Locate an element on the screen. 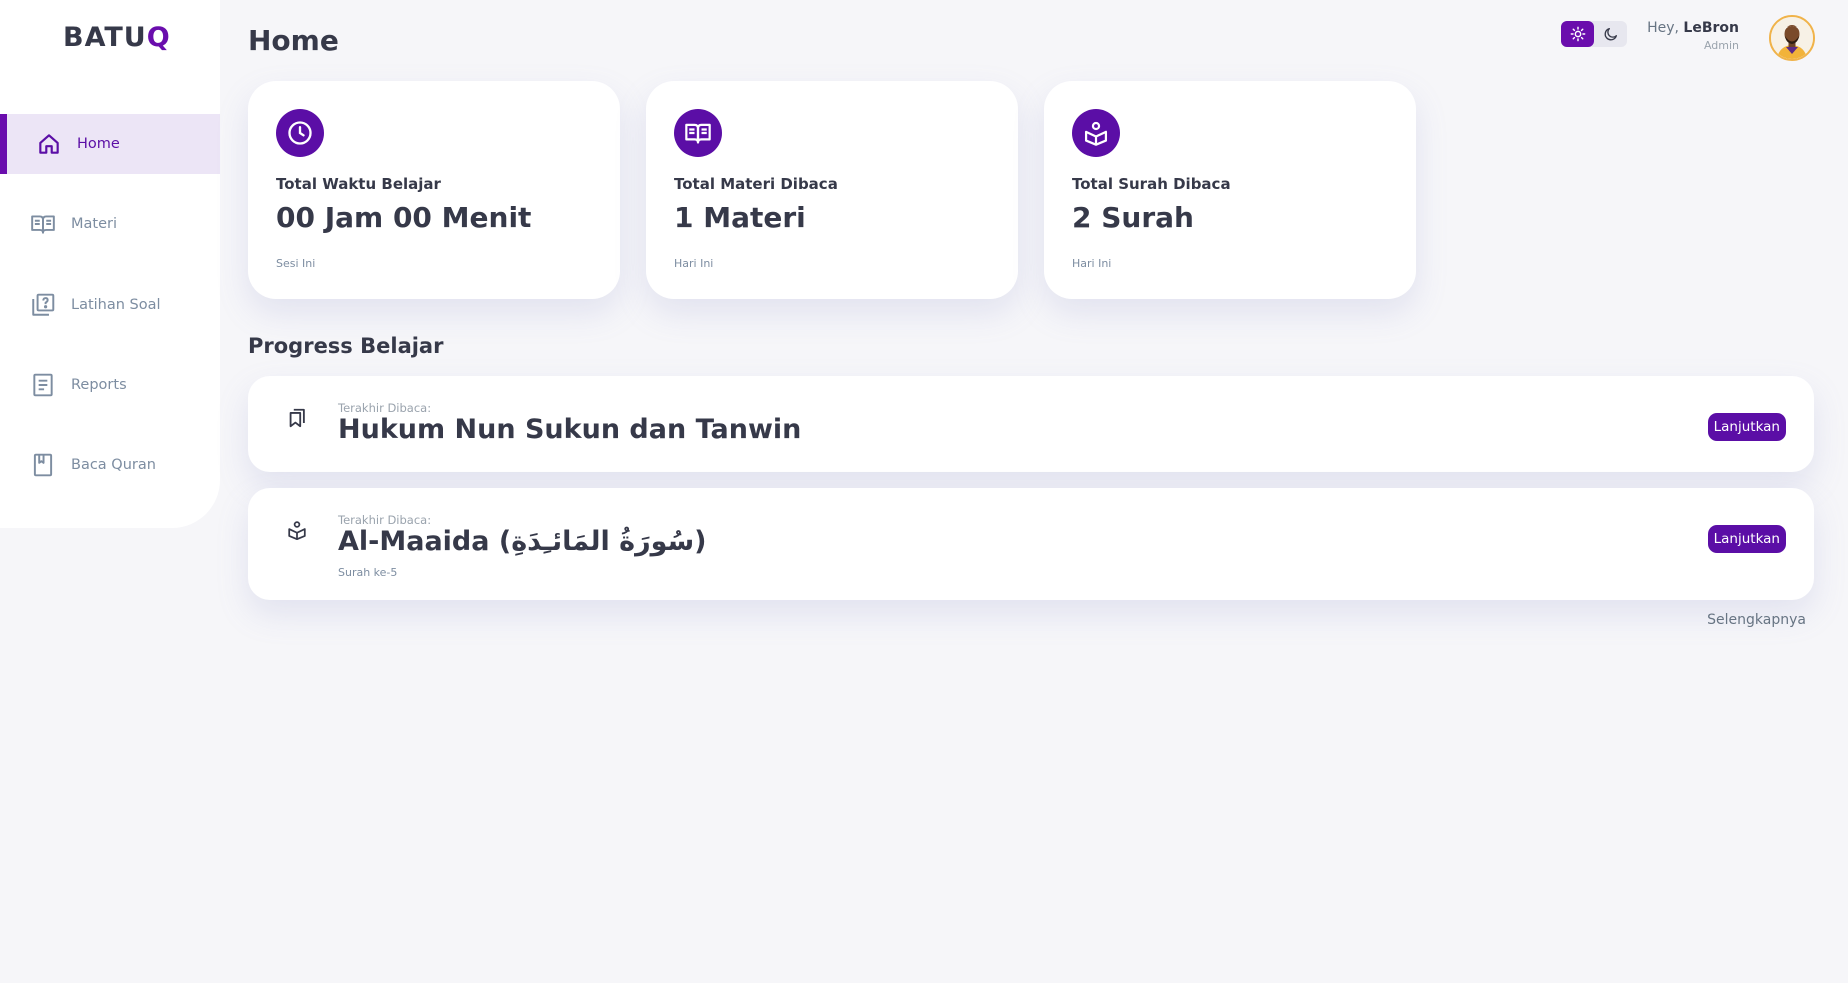 This screenshot has width=1848, height=983. sidebar-item-reports: Reports is located at coordinates (110, 385).